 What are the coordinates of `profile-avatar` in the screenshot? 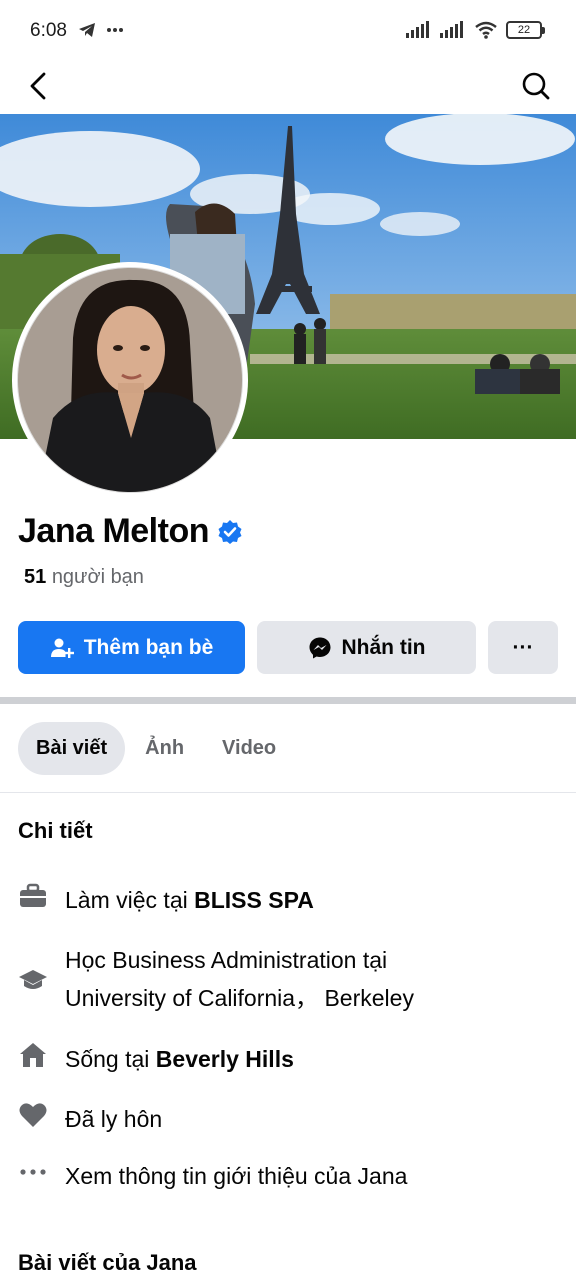 It's located at (130, 380).